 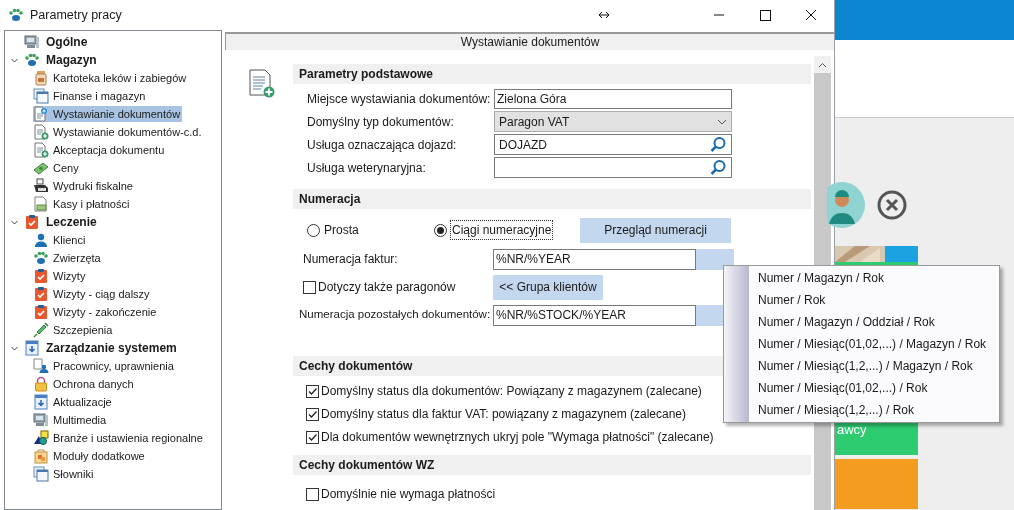 I want to click on tile-label: awcy, so click(x=852, y=429).